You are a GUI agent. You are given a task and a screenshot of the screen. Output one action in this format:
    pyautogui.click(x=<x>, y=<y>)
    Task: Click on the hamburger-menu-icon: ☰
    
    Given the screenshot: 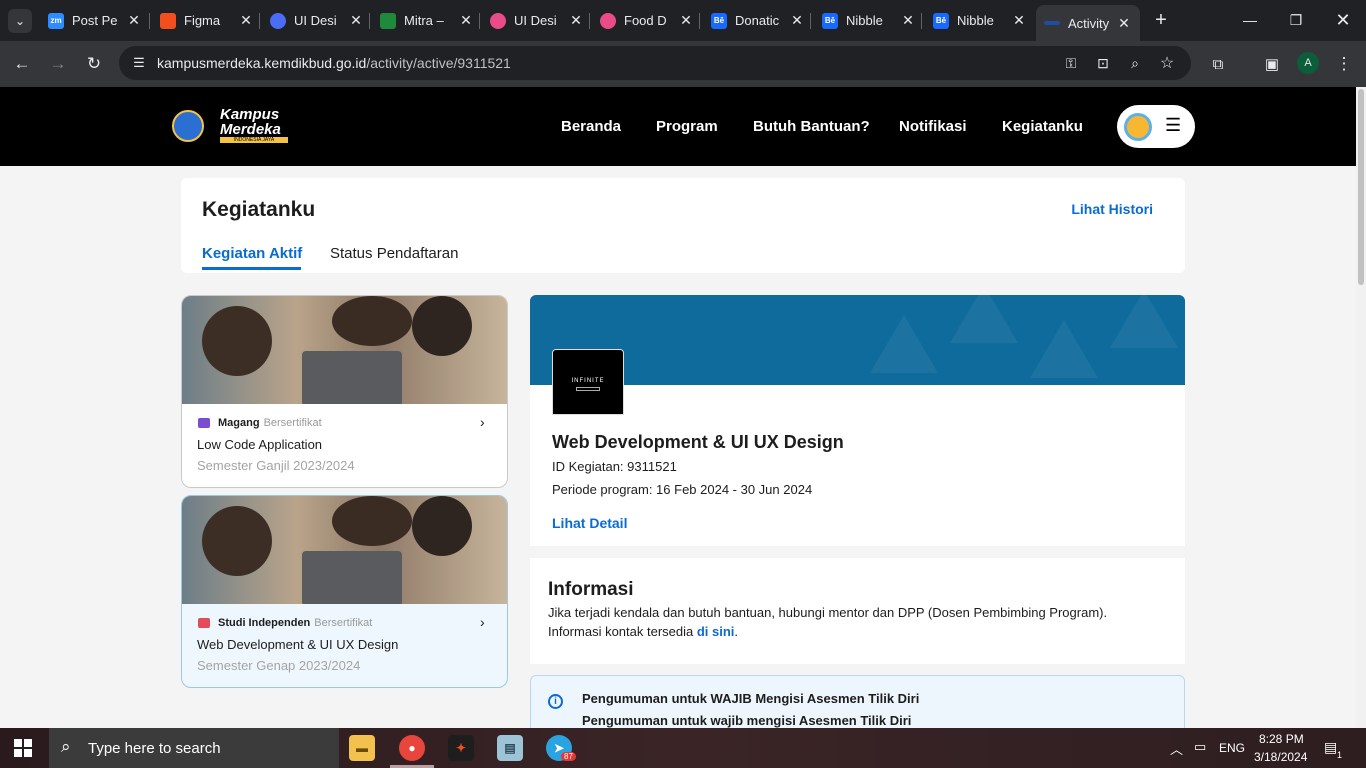 What is the action you would take?
    pyautogui.click(x=1173, y=125)
    